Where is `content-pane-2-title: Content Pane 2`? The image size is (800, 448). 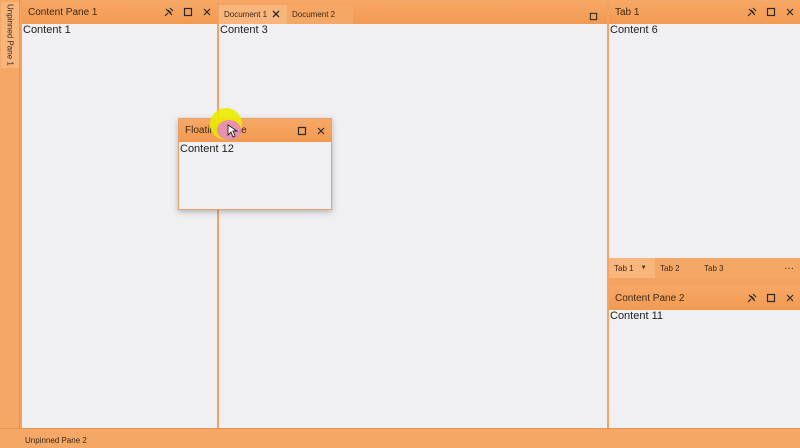
content-pane-2-title: Content Pane 2 is located at coordinates (650, 298).